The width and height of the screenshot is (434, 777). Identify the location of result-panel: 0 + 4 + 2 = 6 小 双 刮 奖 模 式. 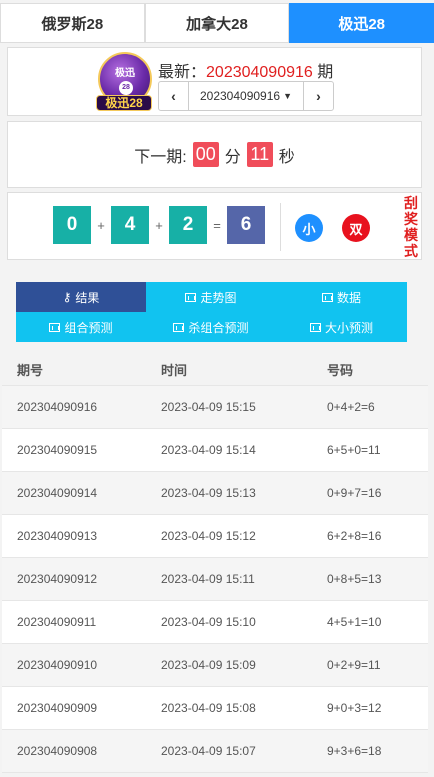
(214, 226).